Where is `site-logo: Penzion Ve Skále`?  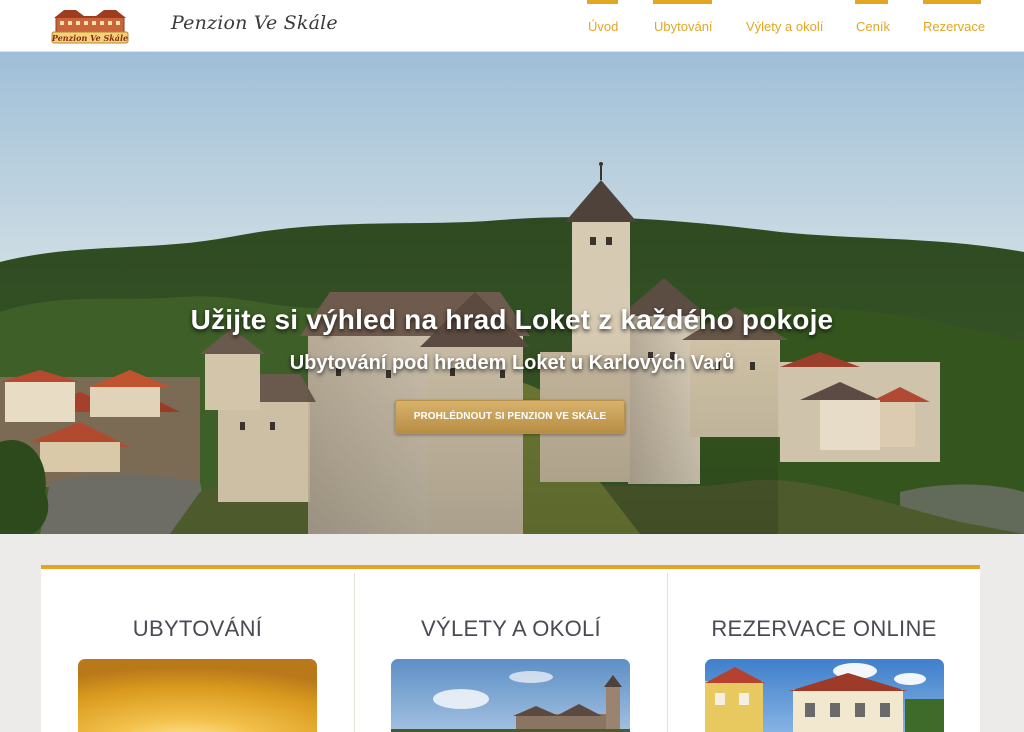
site-logo: Penzion Ve Skále is located at coordinates (90, 26).